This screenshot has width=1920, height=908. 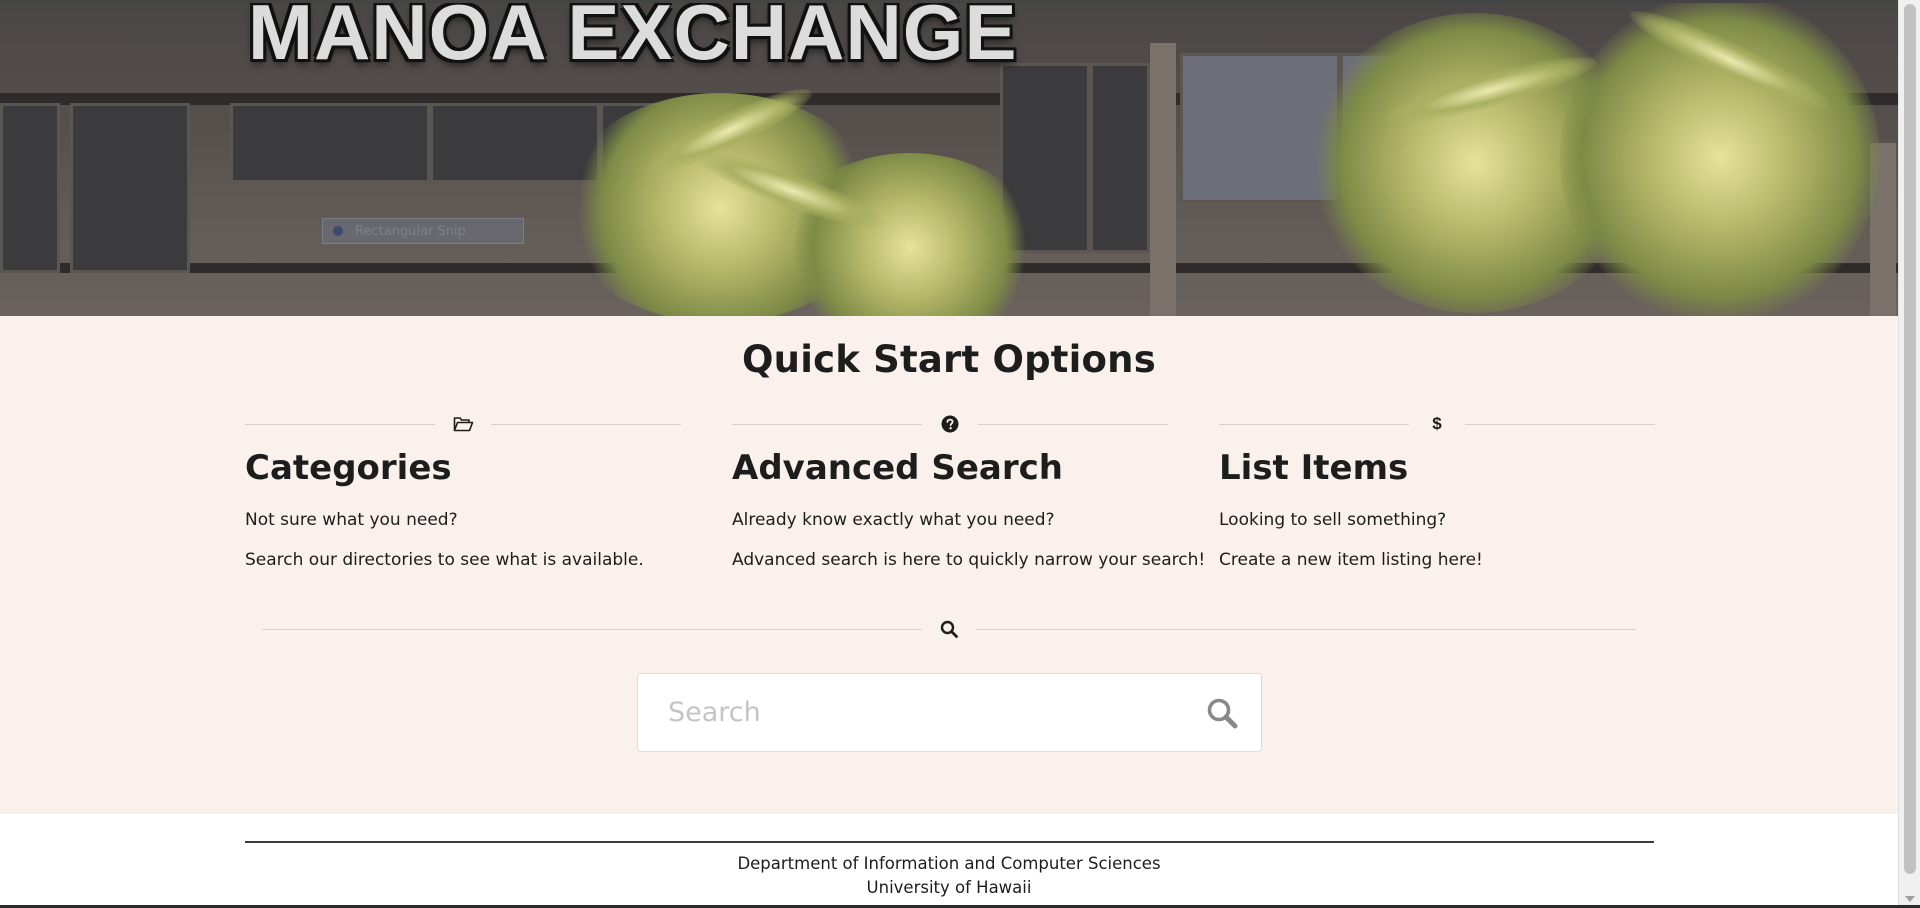 What do you see at coordinates (898, 712) in the screenshot?
I see `search-input` at bounding box center [898, 712].